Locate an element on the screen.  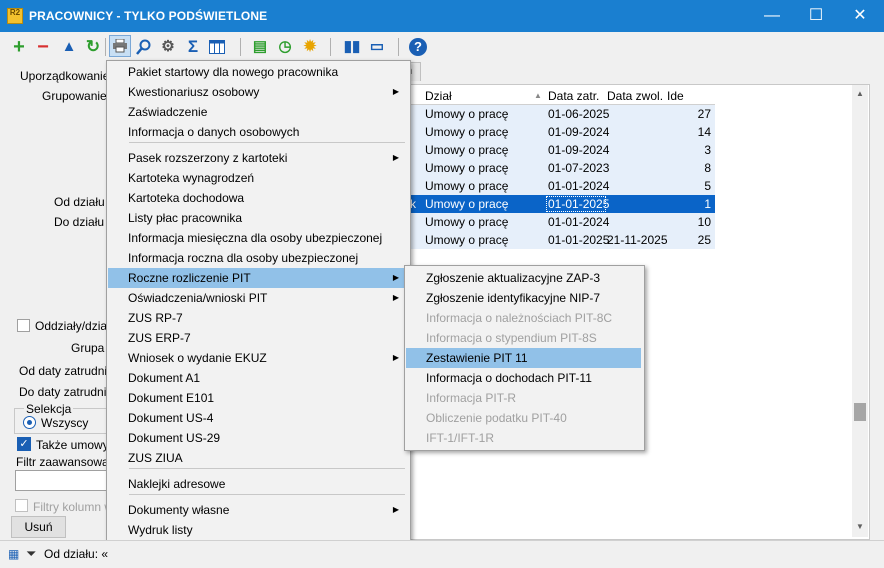
menu-item-label: ZUS RP-7 is located at coordinates (155, 318).